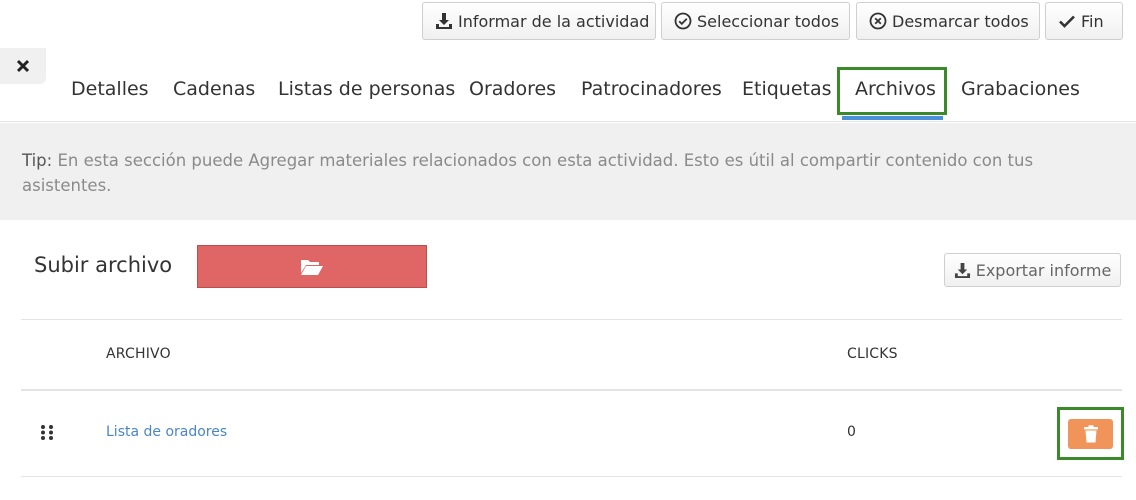  Describe the element at coordinates (1067, 21) in the screenshot. I see `check-icon` at that location.